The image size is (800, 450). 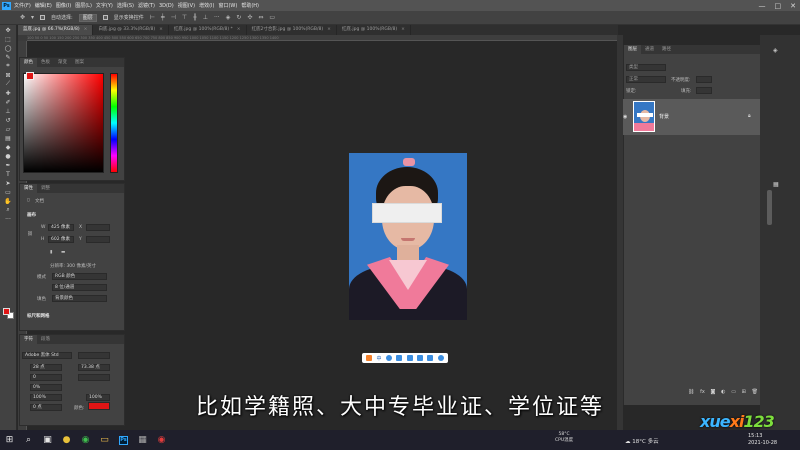 I want to click on clock-date: 2021-10-28, so click(x=762, y=443).